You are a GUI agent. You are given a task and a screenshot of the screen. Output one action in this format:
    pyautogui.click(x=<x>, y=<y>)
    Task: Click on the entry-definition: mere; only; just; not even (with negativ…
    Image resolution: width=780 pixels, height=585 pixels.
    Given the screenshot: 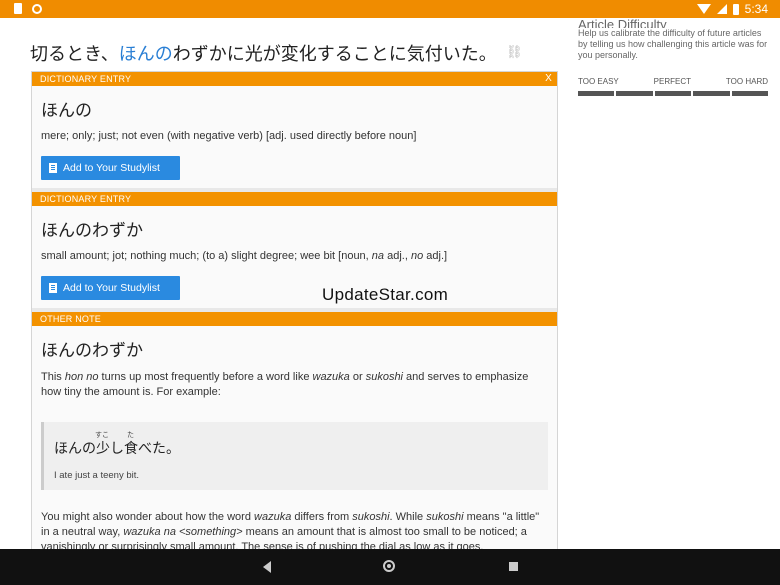 What is the action you would take?
    pyautogui.click(x=229, y=136)
    